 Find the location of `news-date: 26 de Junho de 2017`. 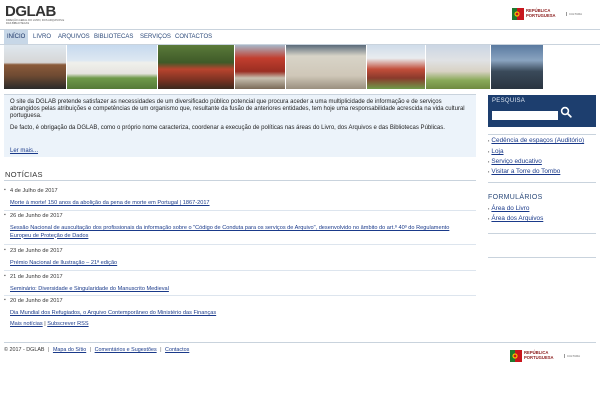

news-date: 26 de Junho de 2017 is located at coordinates (36, 216).